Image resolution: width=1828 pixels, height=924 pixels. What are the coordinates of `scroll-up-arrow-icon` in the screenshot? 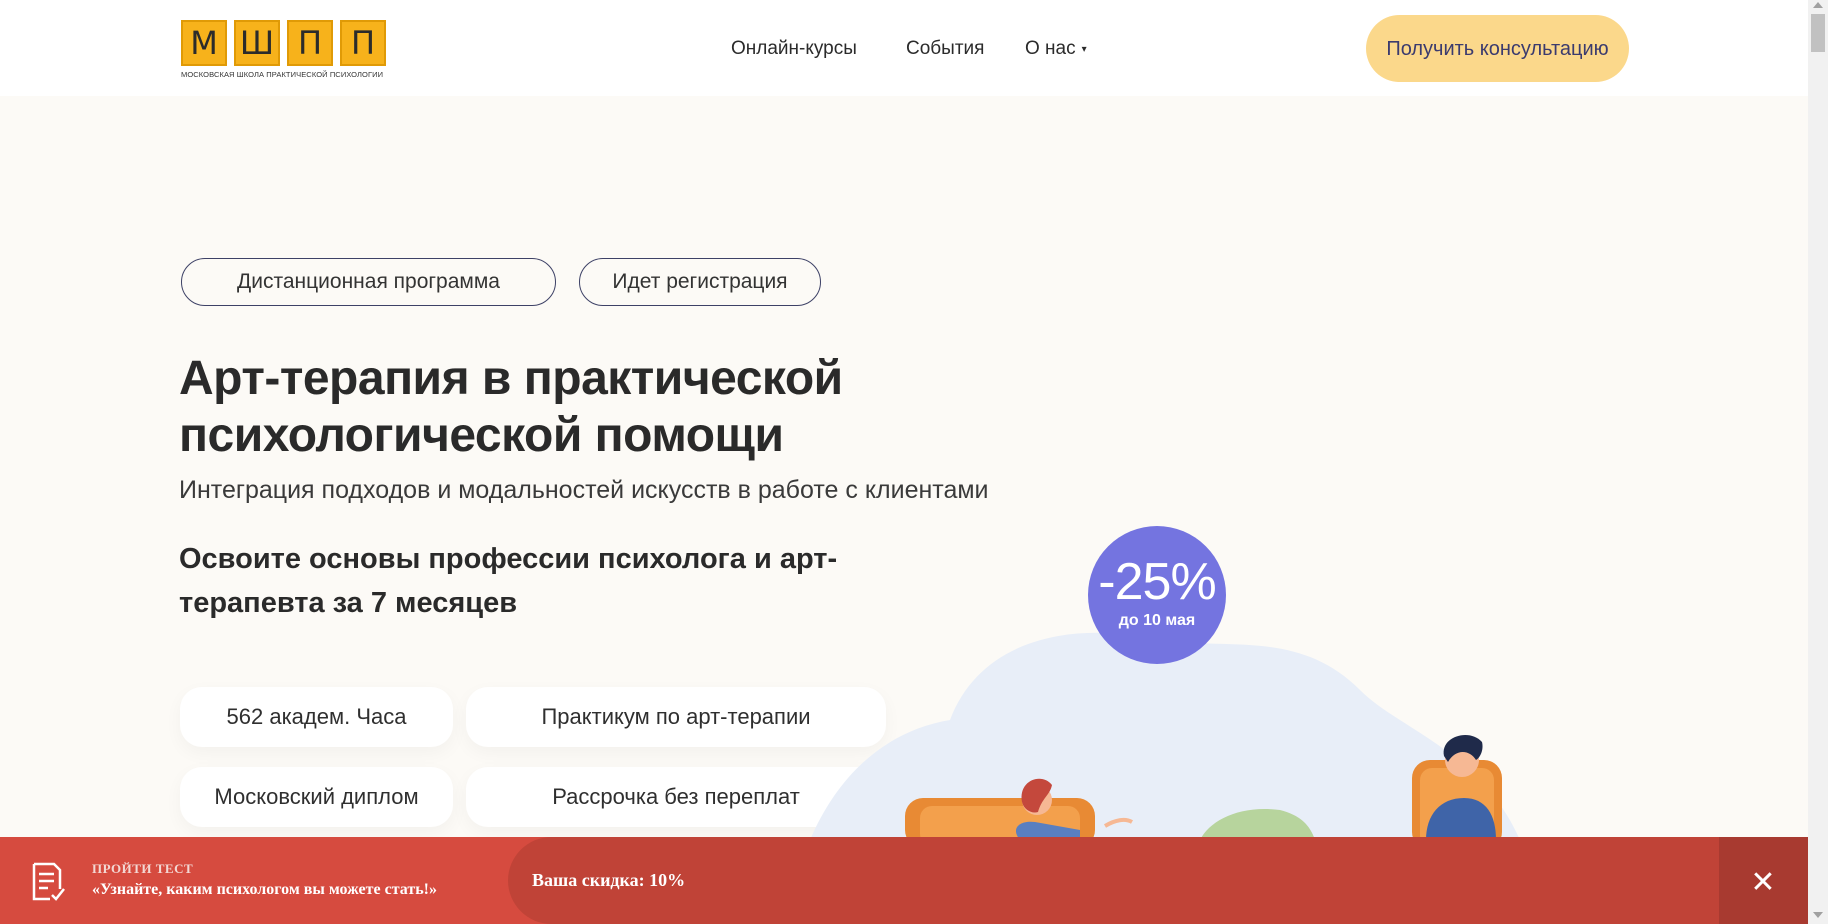 It's located at (1818, 5).